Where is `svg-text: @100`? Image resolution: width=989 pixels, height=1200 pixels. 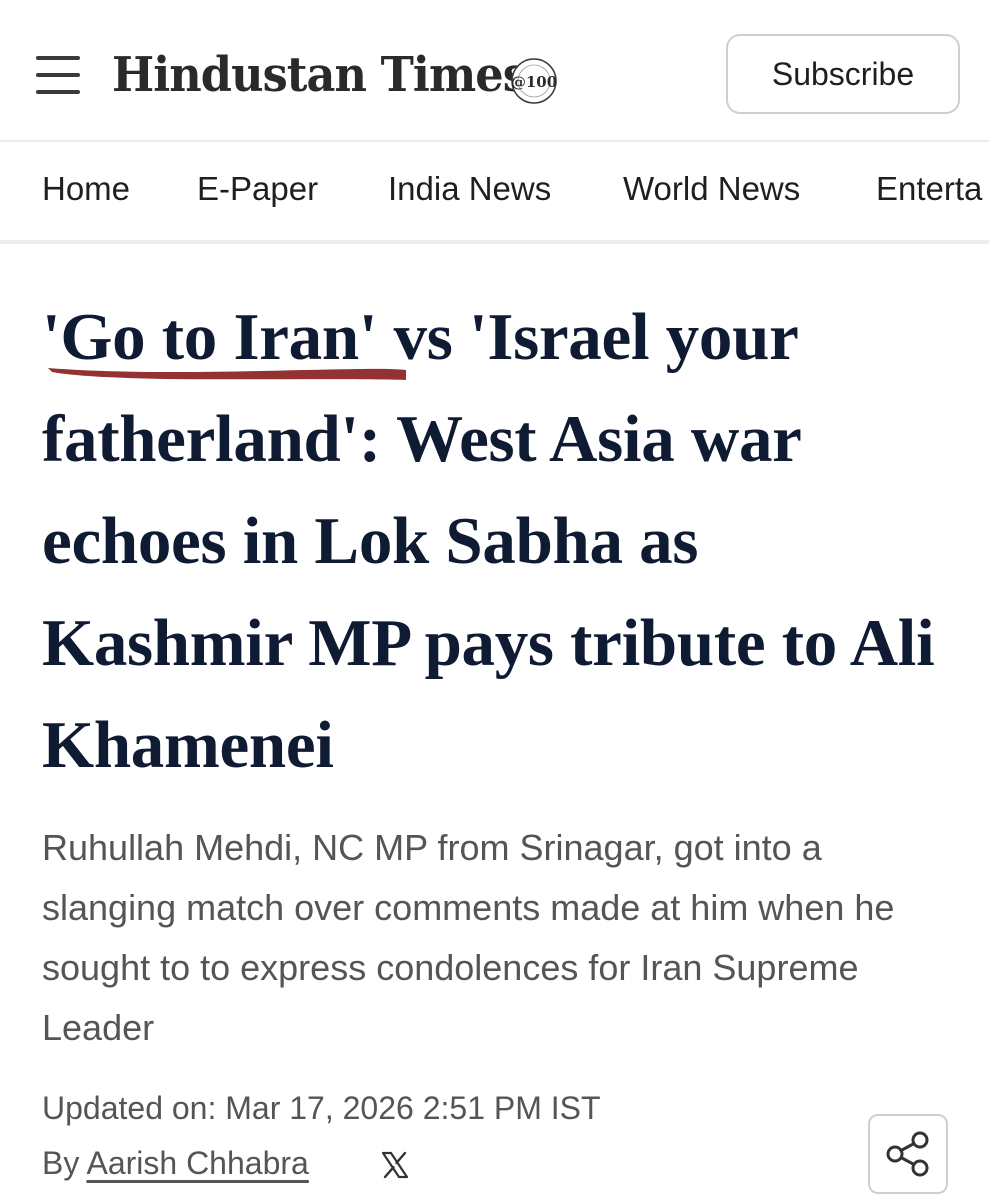
svg-text: @100 is located at coordinates (534, 82).